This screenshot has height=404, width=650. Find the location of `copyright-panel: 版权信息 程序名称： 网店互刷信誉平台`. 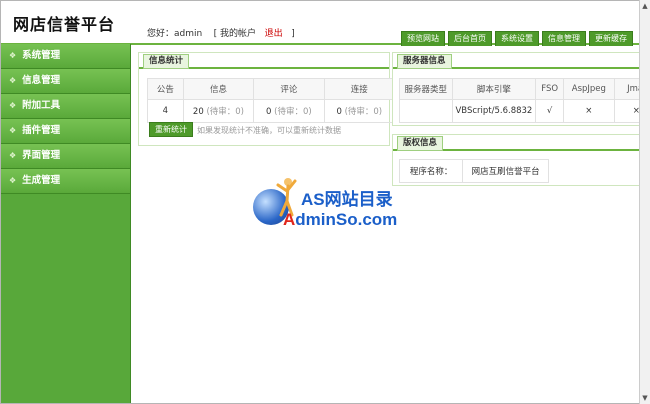

copyright-panel: 版权信息 程序名称： 网店互刷信誉平台 is located at coordinates (515, 160).